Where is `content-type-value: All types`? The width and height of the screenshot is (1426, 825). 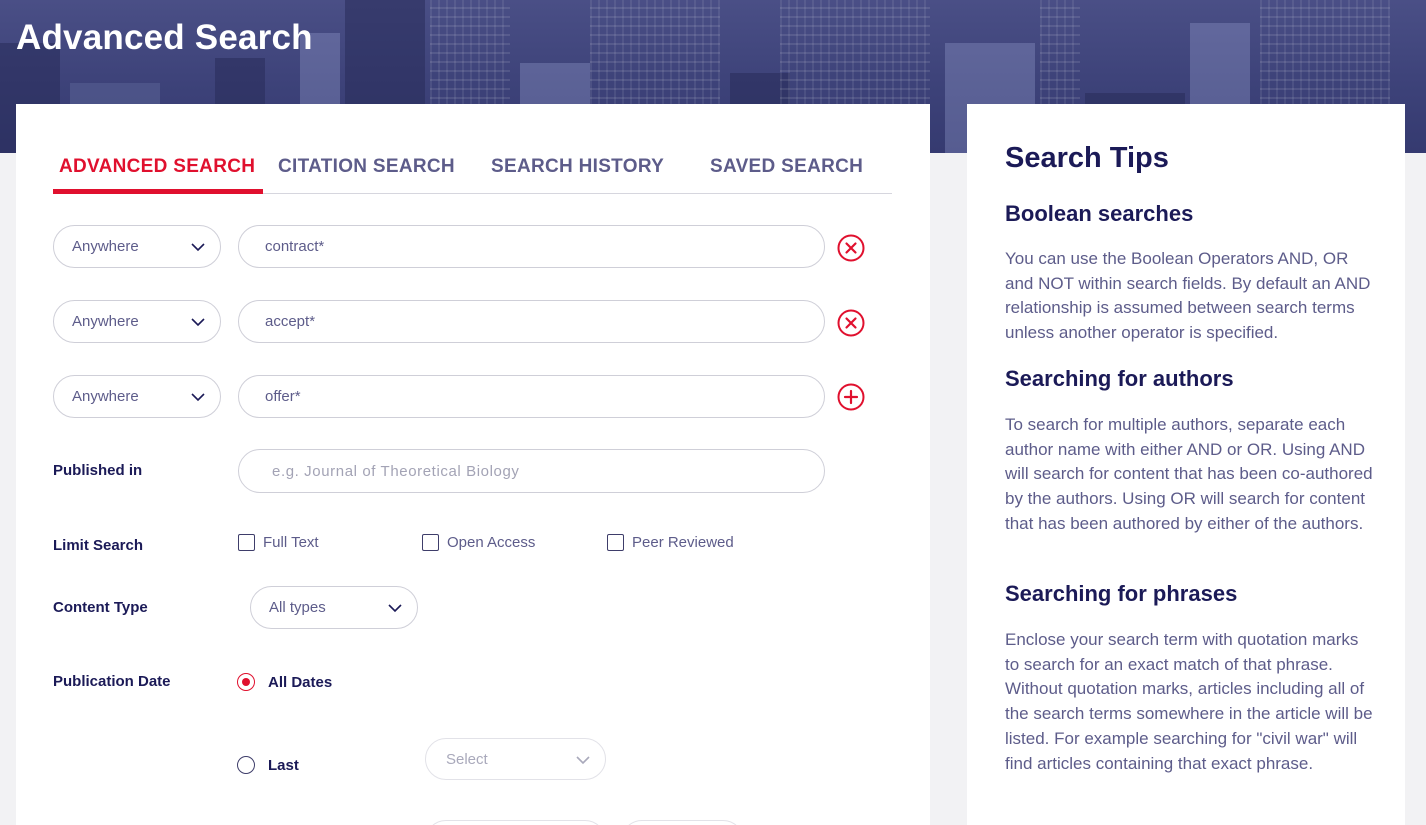 content-type-value: All types is located at coordinates (297, 607).